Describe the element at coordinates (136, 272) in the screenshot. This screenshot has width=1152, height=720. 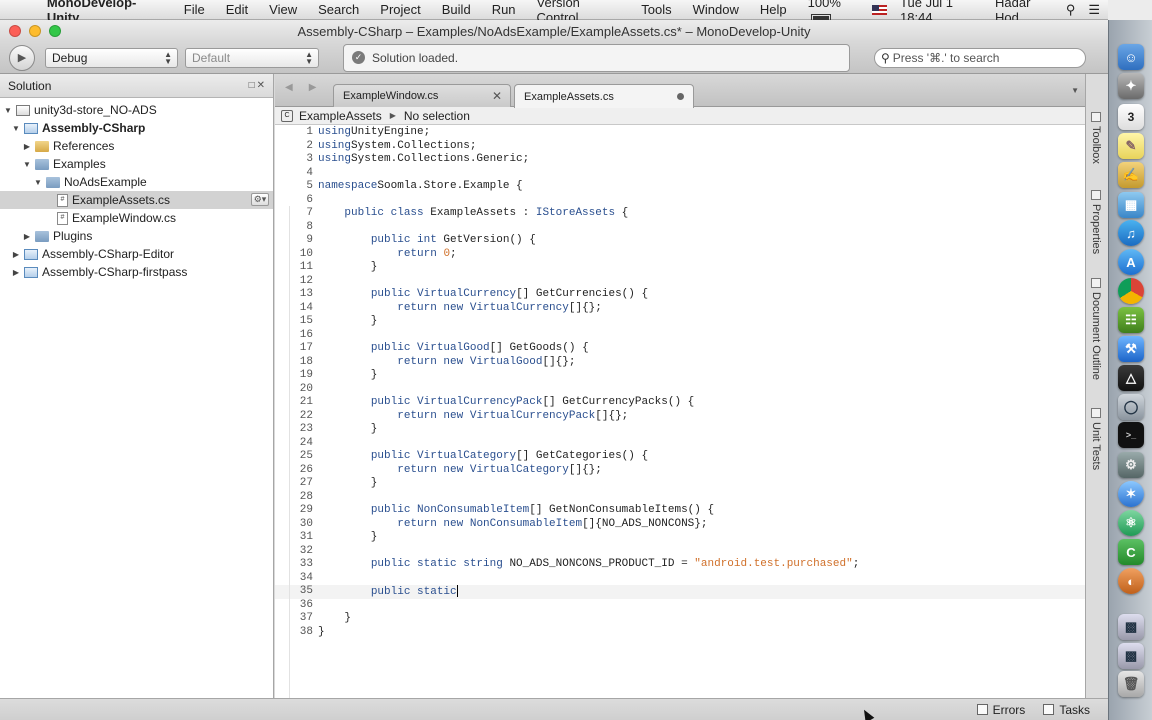
I see `tree-item-project: ▶ Assembly-CSharp-firstpass` at that location.